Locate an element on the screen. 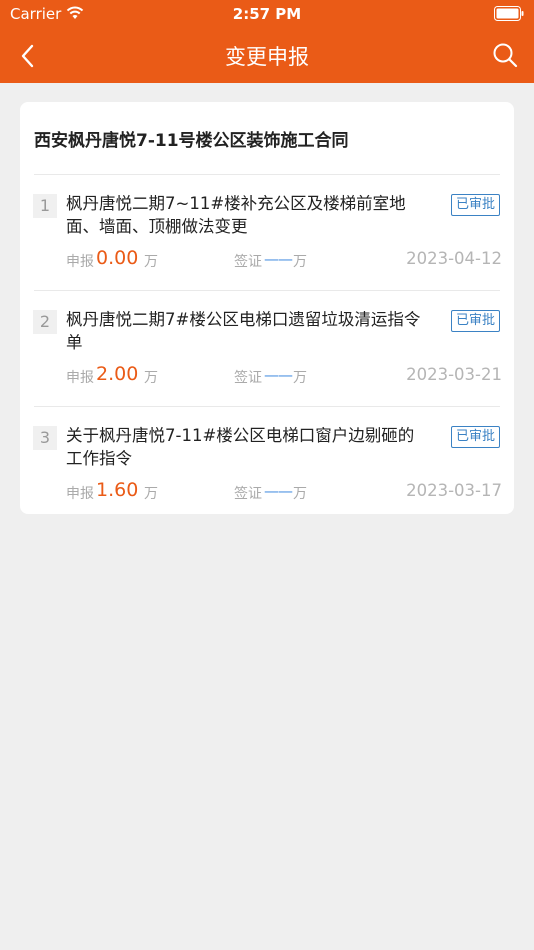 The image size is (534, 950). status-time: 2:57 PM is located at coordinates (267, 14).